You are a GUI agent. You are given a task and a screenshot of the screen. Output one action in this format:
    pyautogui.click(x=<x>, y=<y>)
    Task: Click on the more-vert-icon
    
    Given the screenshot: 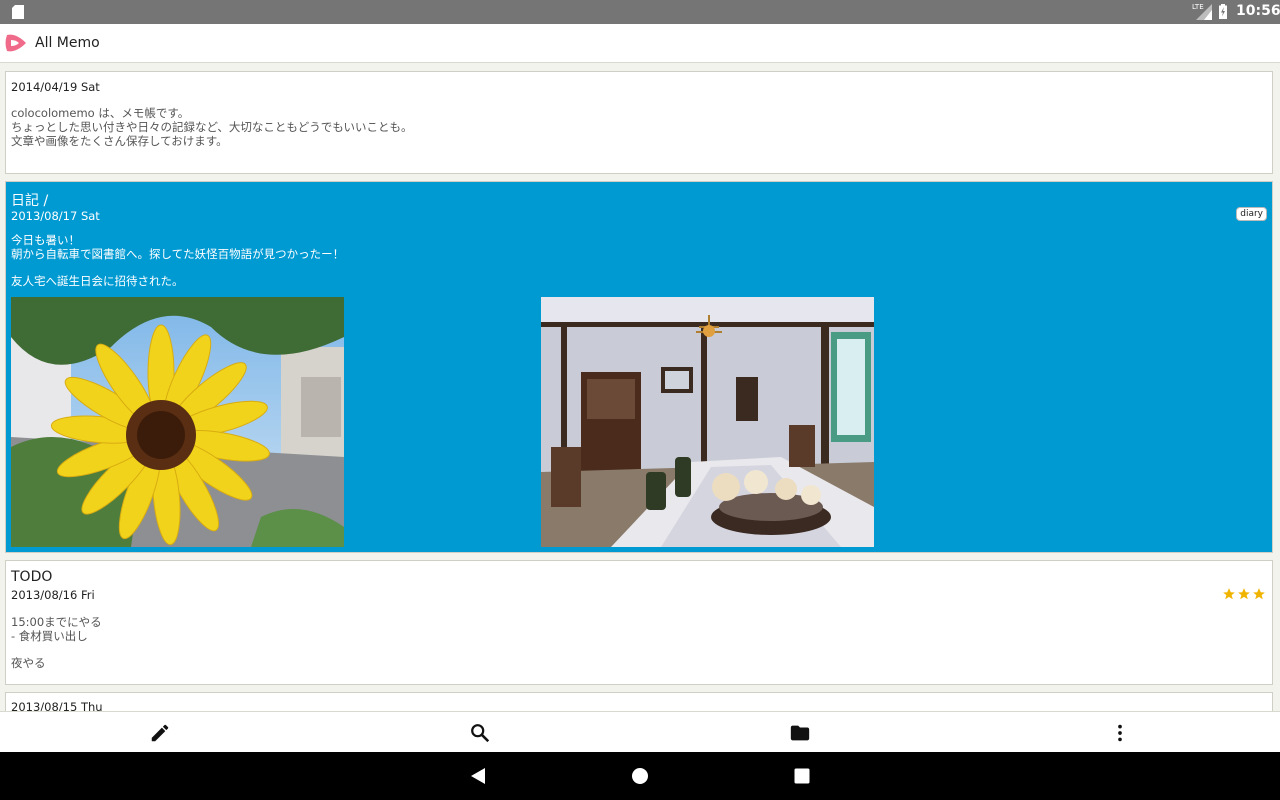 What is the action you would take?
    pyautogui.click(x=1120, y=732)
    